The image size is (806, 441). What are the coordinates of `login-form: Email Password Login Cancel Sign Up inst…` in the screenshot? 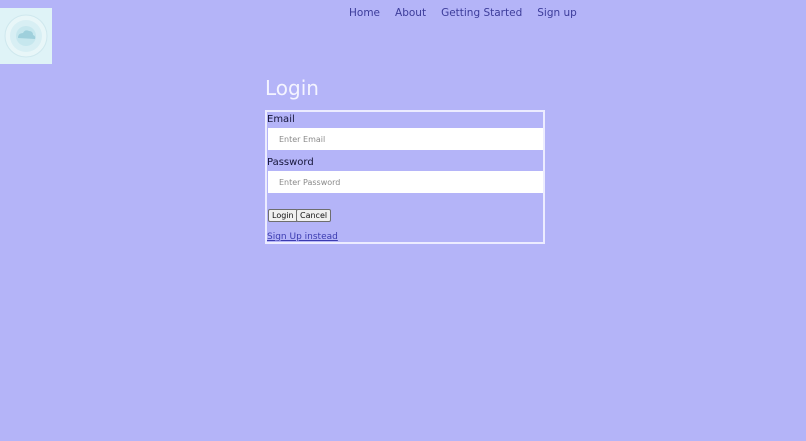 It's located at (405, 177).